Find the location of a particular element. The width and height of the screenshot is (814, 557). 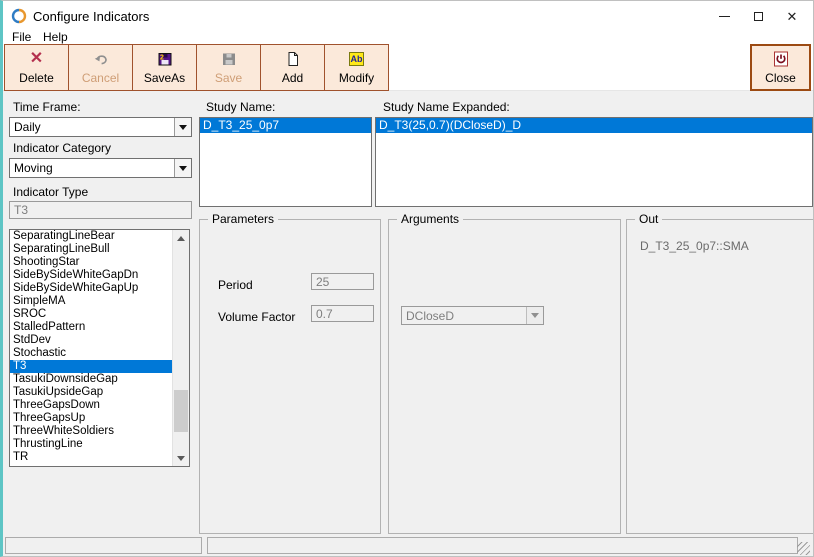

delete-label: Delete is located at coordinates (36, 77).